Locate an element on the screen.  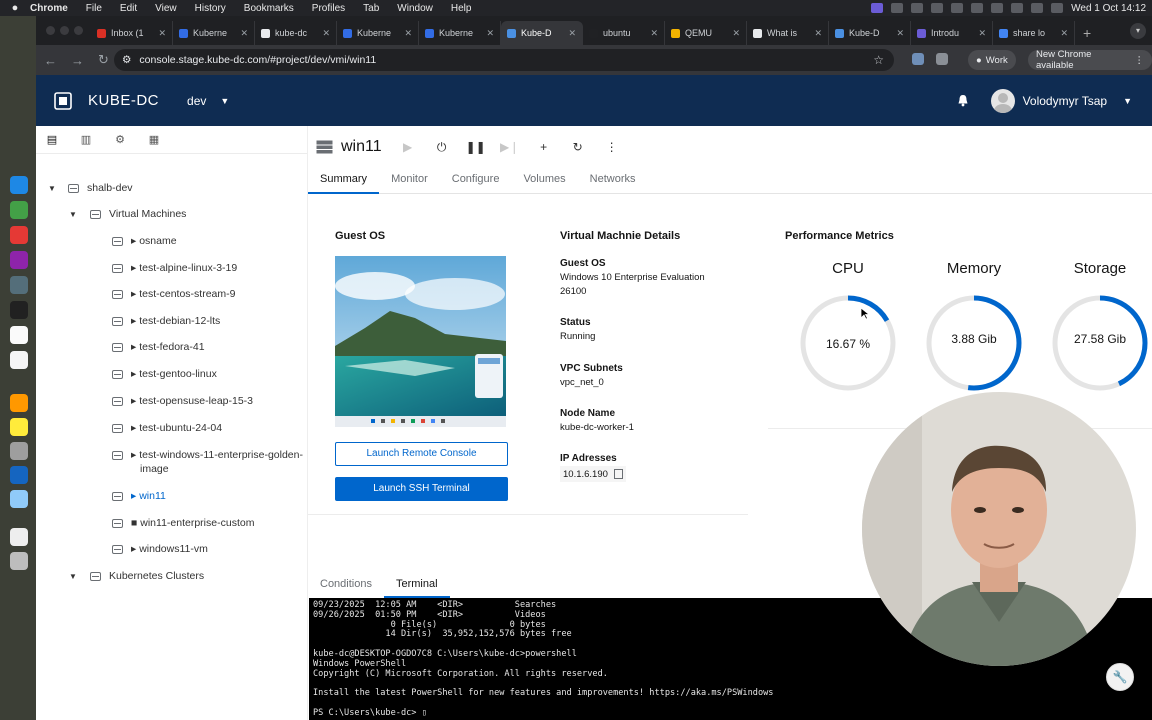
menu-view: View is located at coordinates (166, 8).